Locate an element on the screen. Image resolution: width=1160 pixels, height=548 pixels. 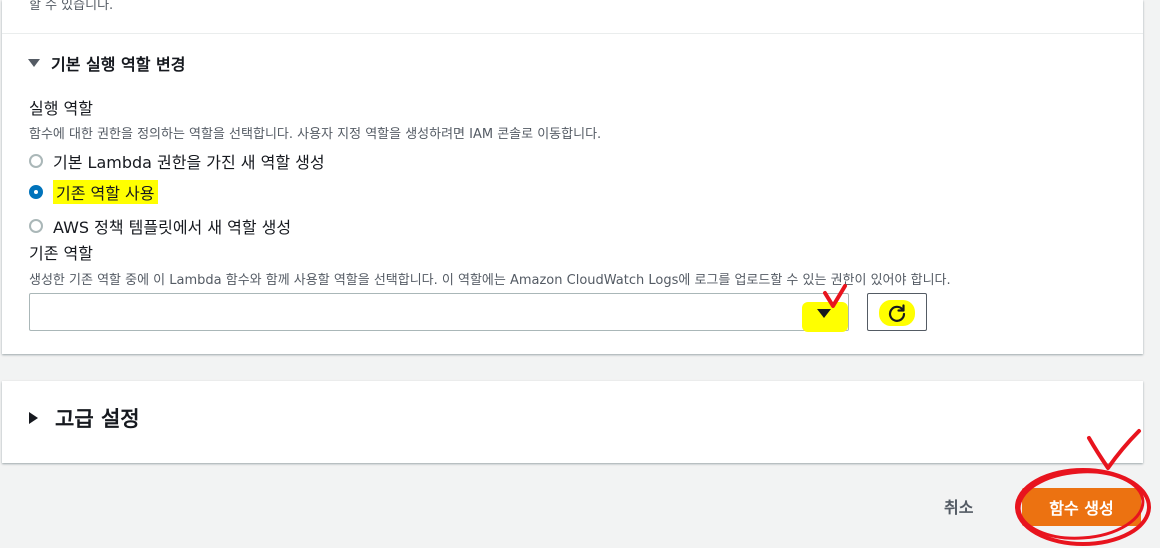
radio-option-new-basic-role: 기본 Lambda 권한을 가진 새 역할 생성 is located at coordinates (177, 161).